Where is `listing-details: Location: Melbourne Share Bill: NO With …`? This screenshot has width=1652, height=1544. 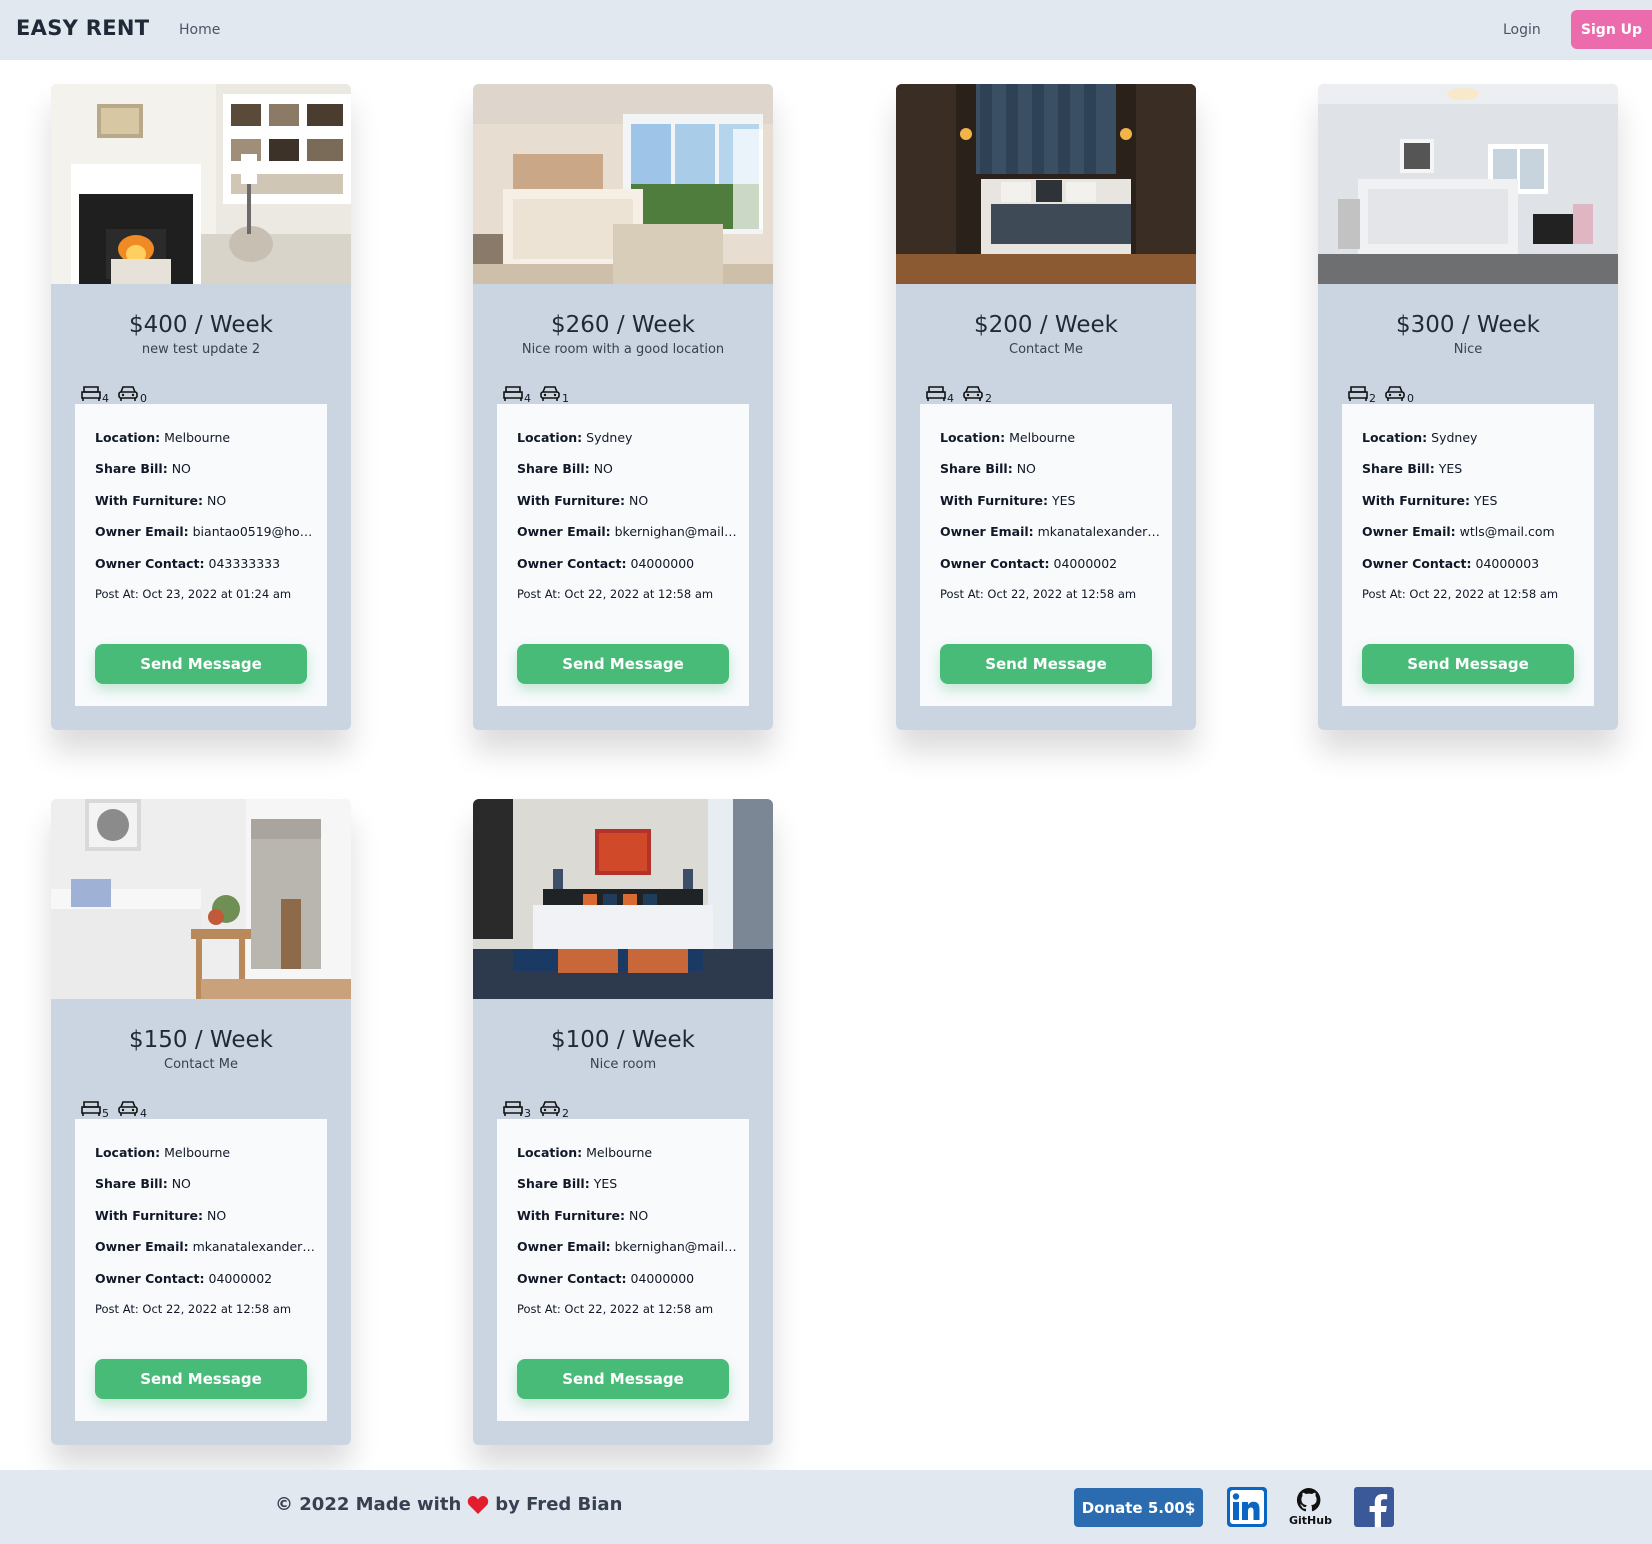
listing-details: Location: Melbourne Share Bill: NO With … is located at coordinates (201, 555).